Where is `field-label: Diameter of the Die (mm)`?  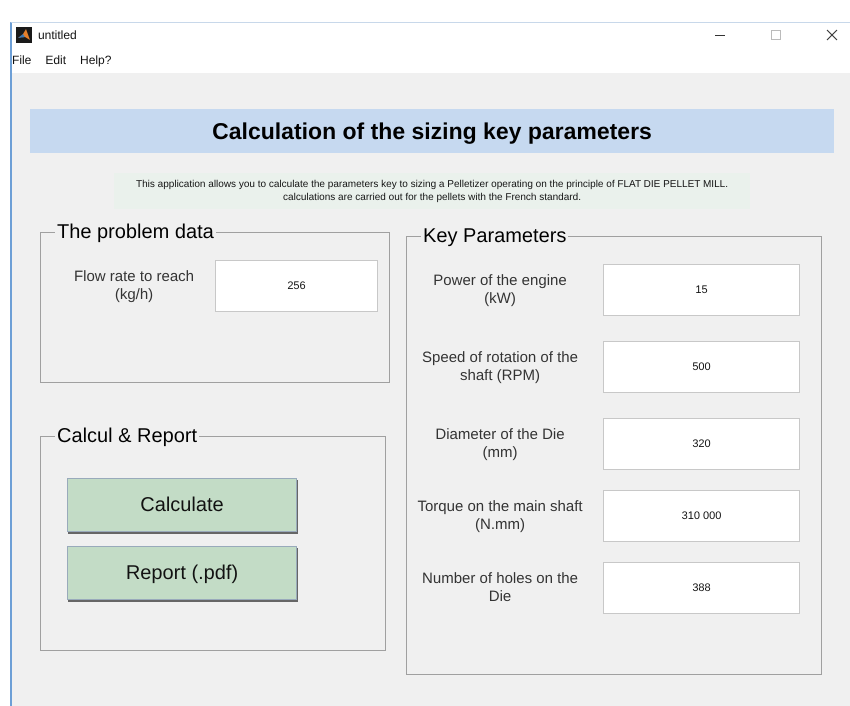 field-label: Diameter of the Die (mm) is located at coordinates (500, 444).